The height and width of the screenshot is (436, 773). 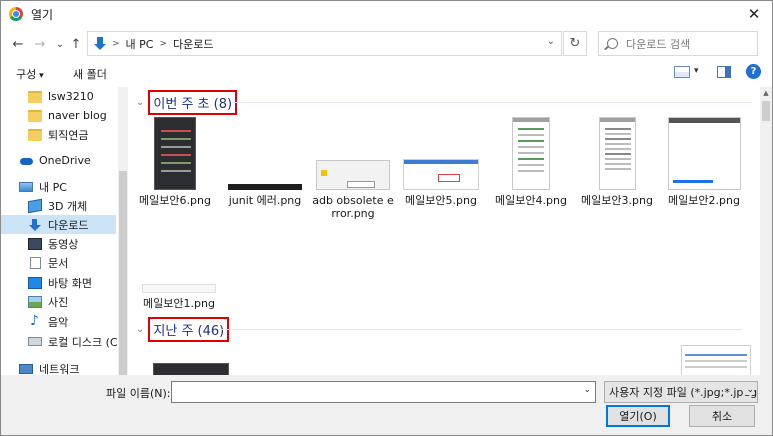 I want to click on sidebar-item-pictures: 사진, so click(x=58, y=301).